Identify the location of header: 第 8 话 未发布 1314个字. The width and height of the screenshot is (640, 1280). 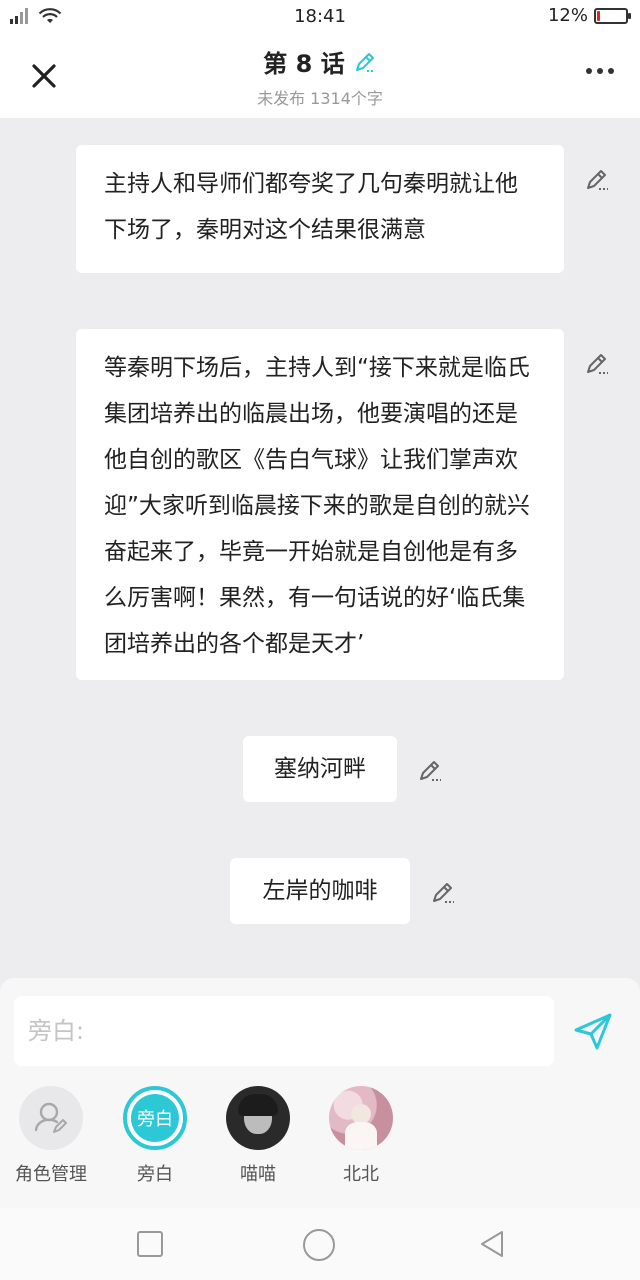
(320, 76).